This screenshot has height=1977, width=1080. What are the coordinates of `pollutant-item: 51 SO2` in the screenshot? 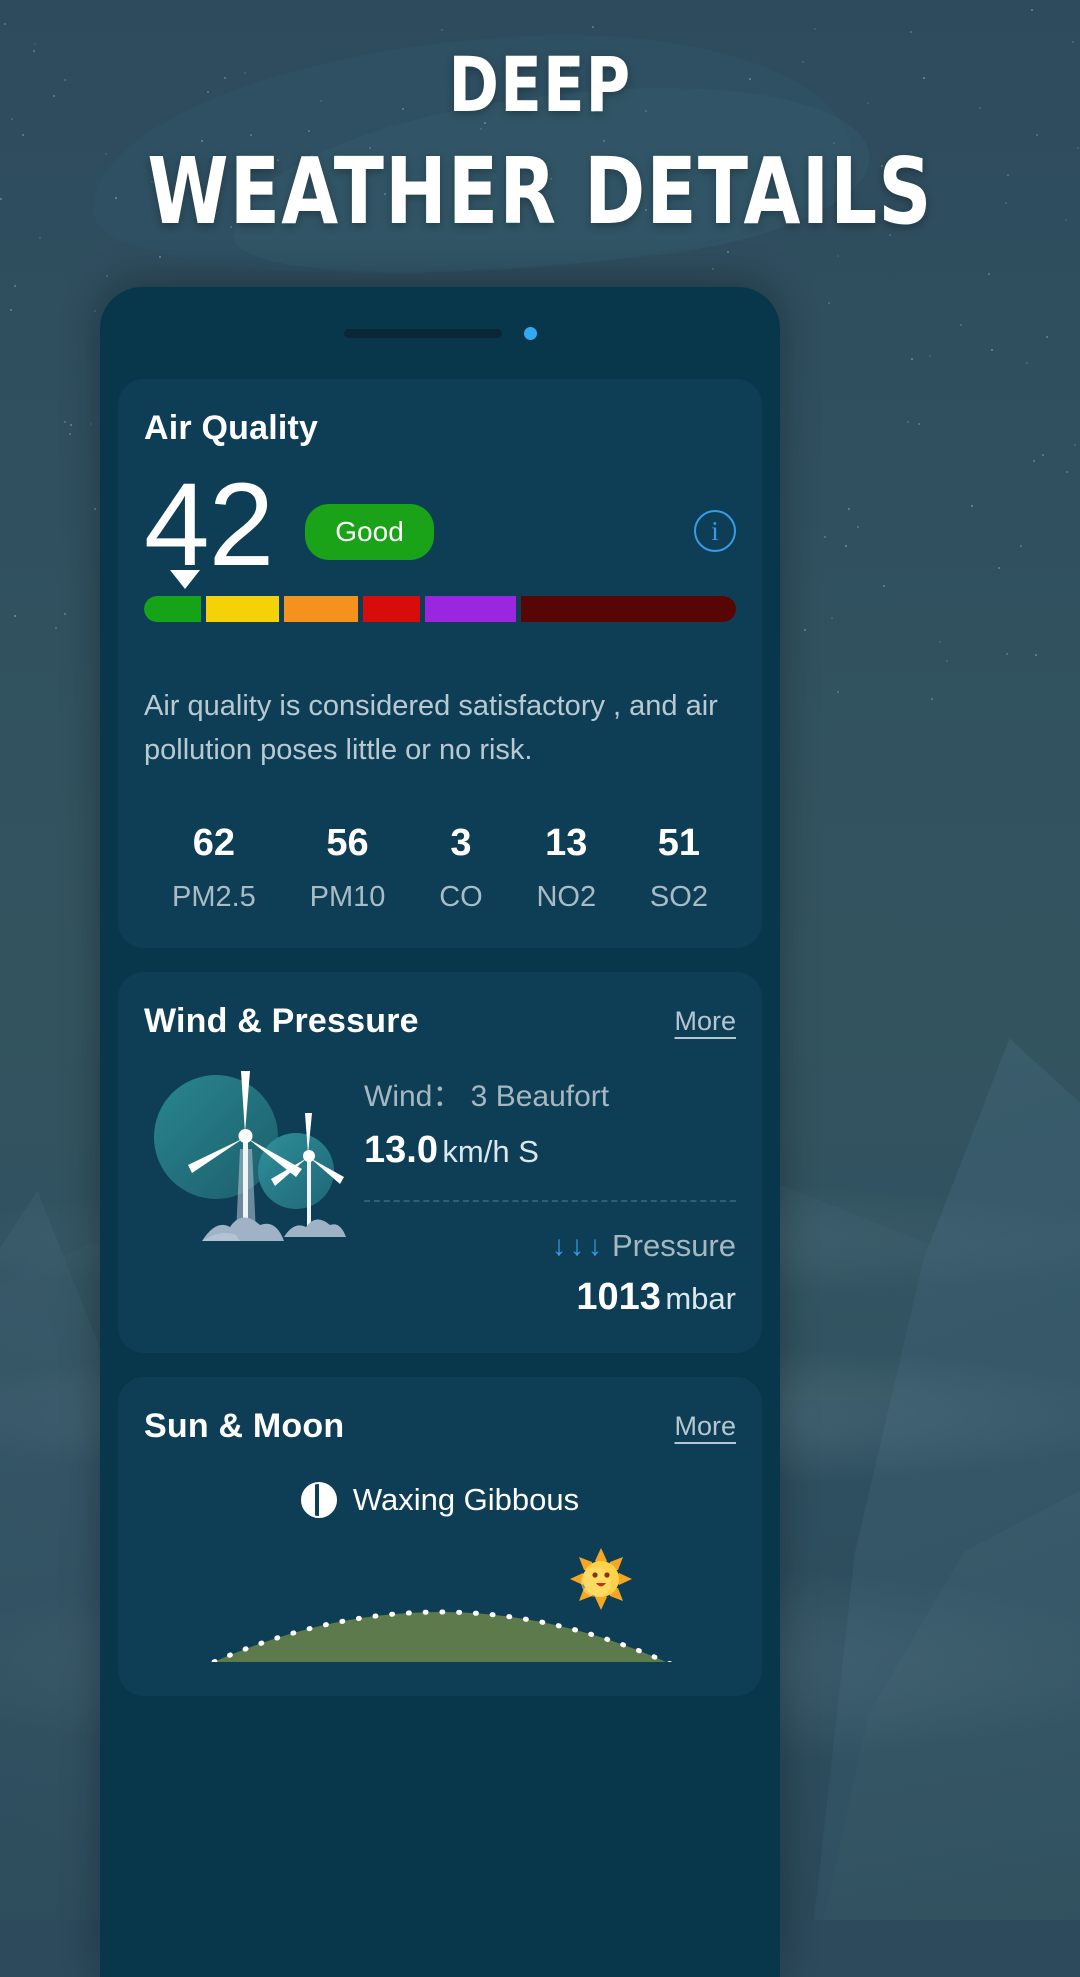 It's located at (679, 868).